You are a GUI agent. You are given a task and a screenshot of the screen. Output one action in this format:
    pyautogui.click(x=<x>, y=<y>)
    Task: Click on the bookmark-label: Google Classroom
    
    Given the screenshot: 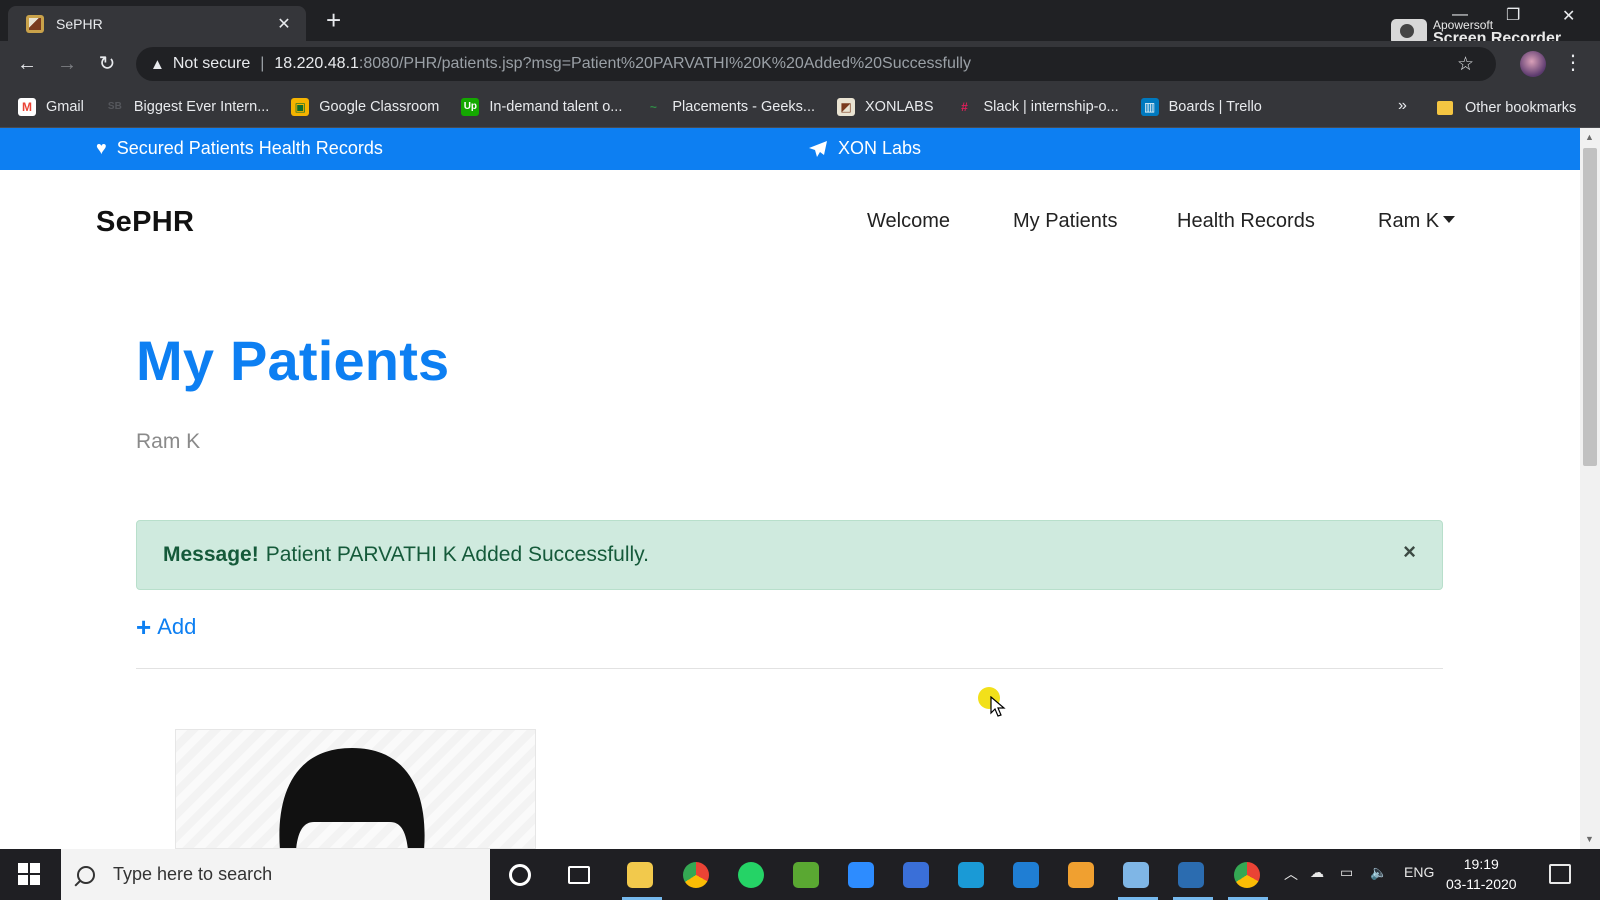 What is the action you would take?
    pyautogui.click(x=379, y=107)
    